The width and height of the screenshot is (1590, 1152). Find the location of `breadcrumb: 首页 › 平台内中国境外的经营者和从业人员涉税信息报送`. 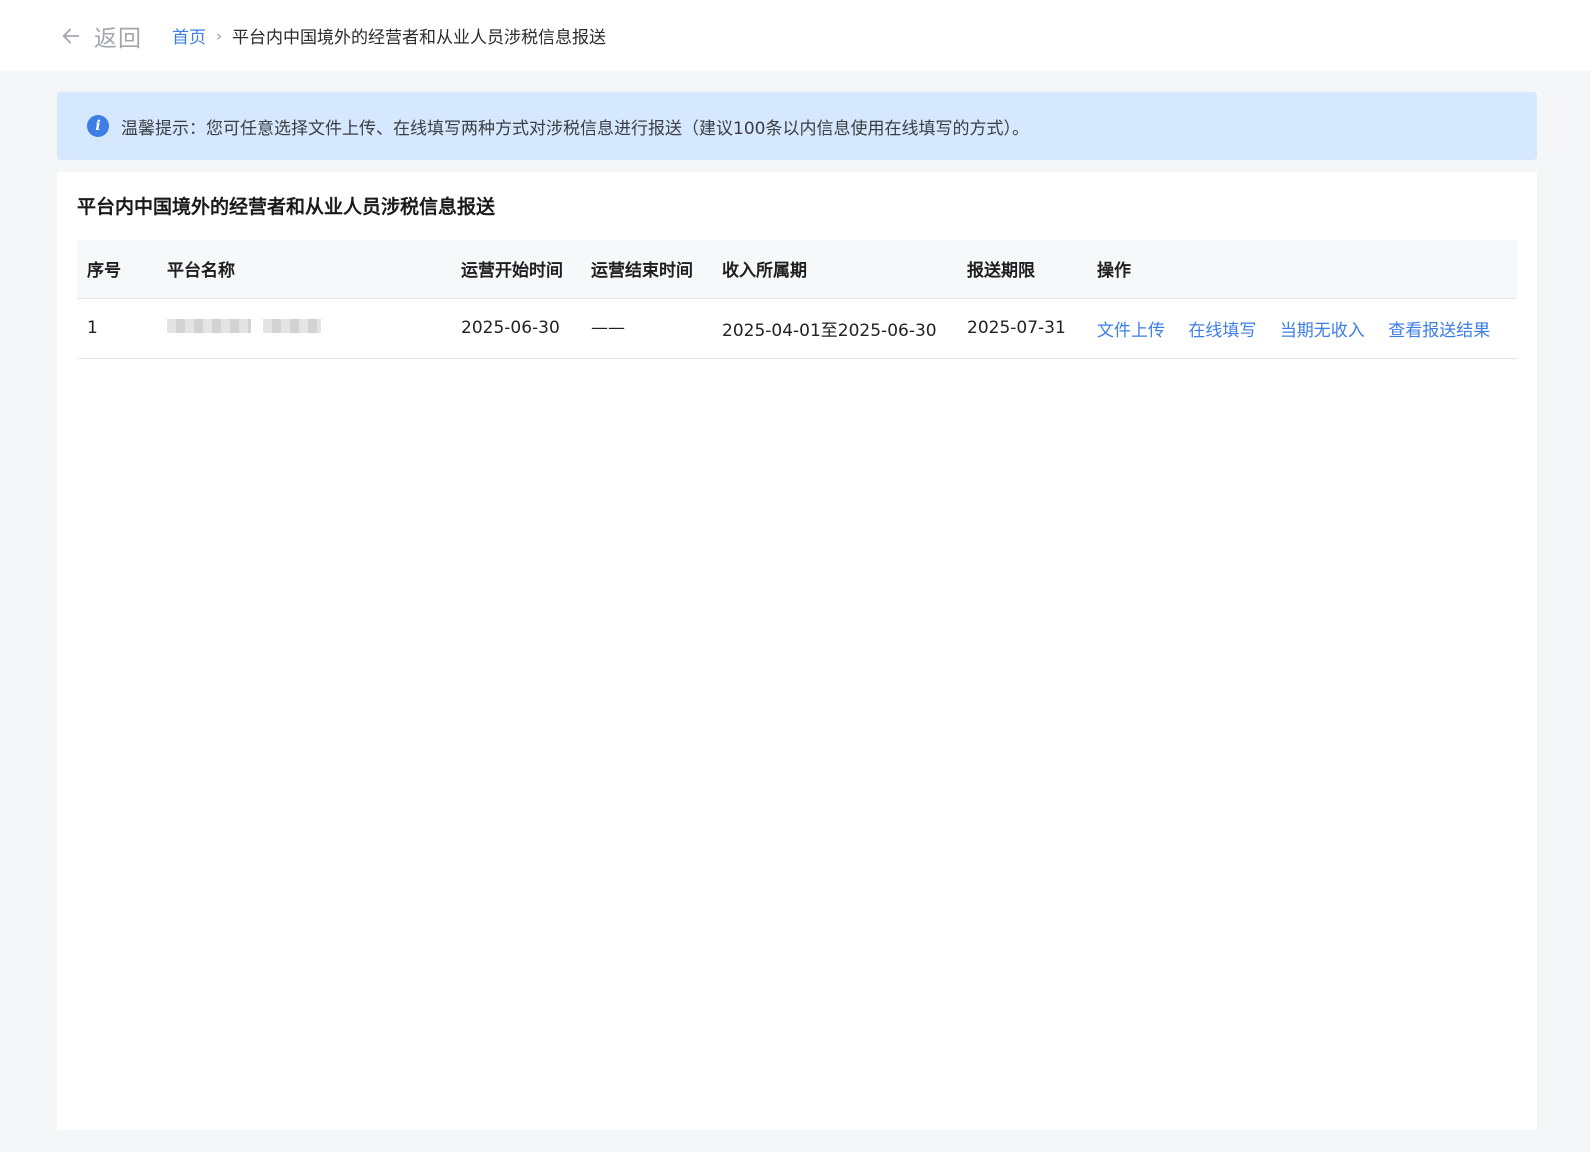

breadcrumb: 首页 › 平台内中国境外的经营者和从业人员涉税信息报送 is located at coordinates (389, 36).